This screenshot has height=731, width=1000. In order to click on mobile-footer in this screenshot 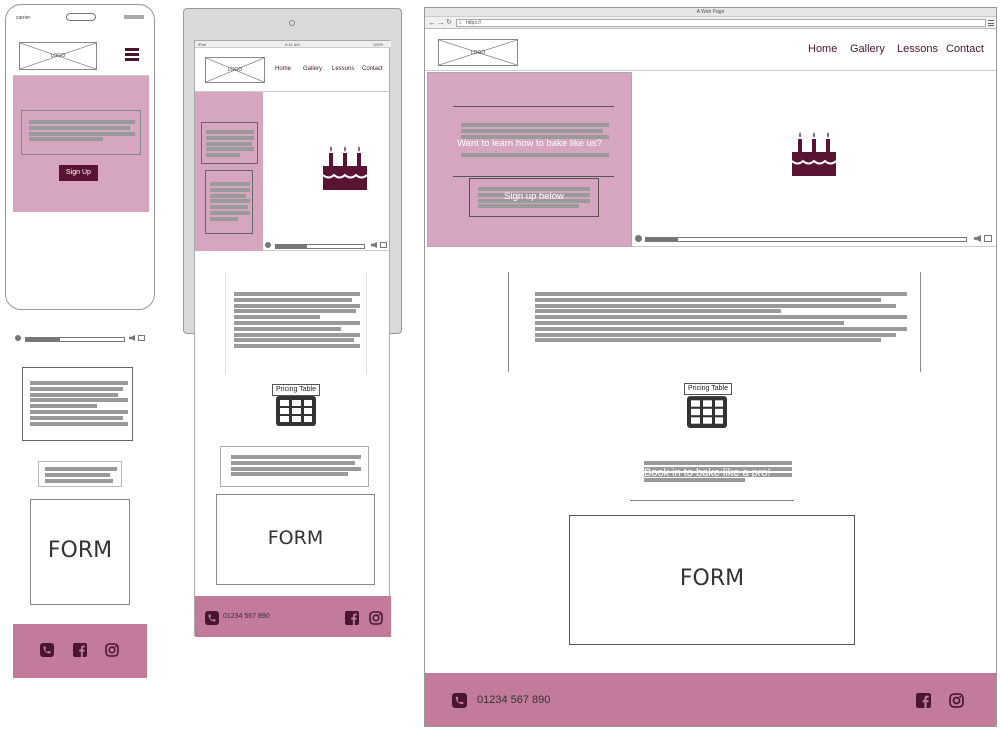, I will do `click(80, 651)`.